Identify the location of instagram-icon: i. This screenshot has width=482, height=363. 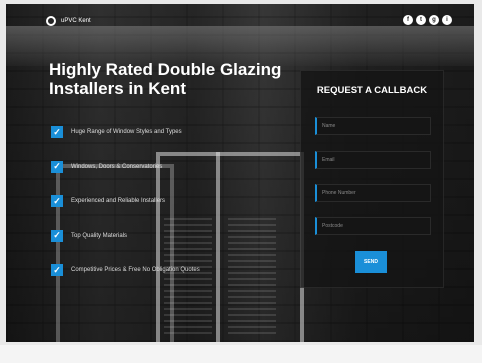
(447, 20).